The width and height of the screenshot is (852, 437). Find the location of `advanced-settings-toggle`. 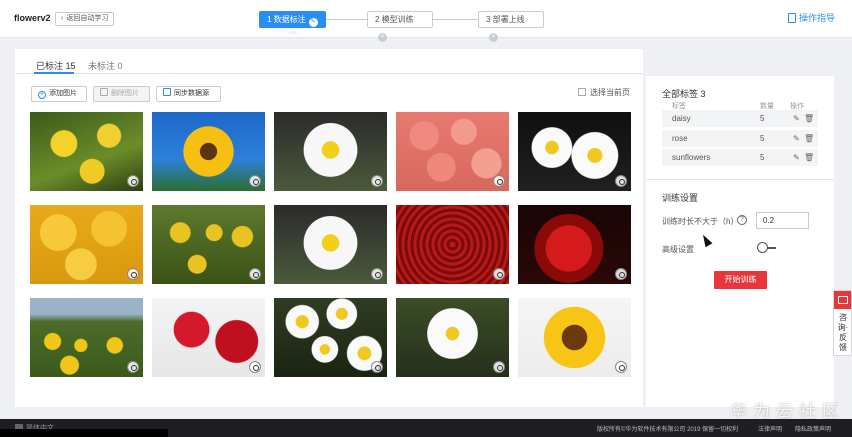

advanced-settings-toggle is located at coordinates (766, 247).